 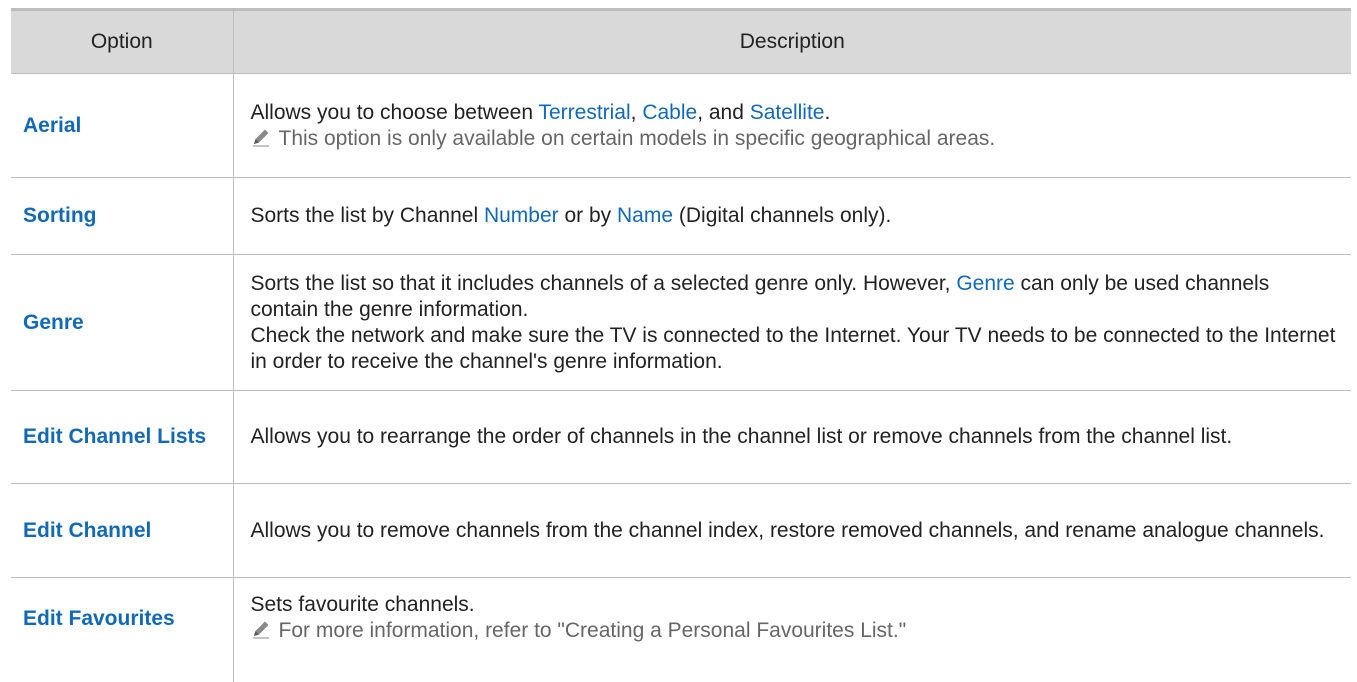 I want to click on option-genre: Genre, so click(x=122, y=322).